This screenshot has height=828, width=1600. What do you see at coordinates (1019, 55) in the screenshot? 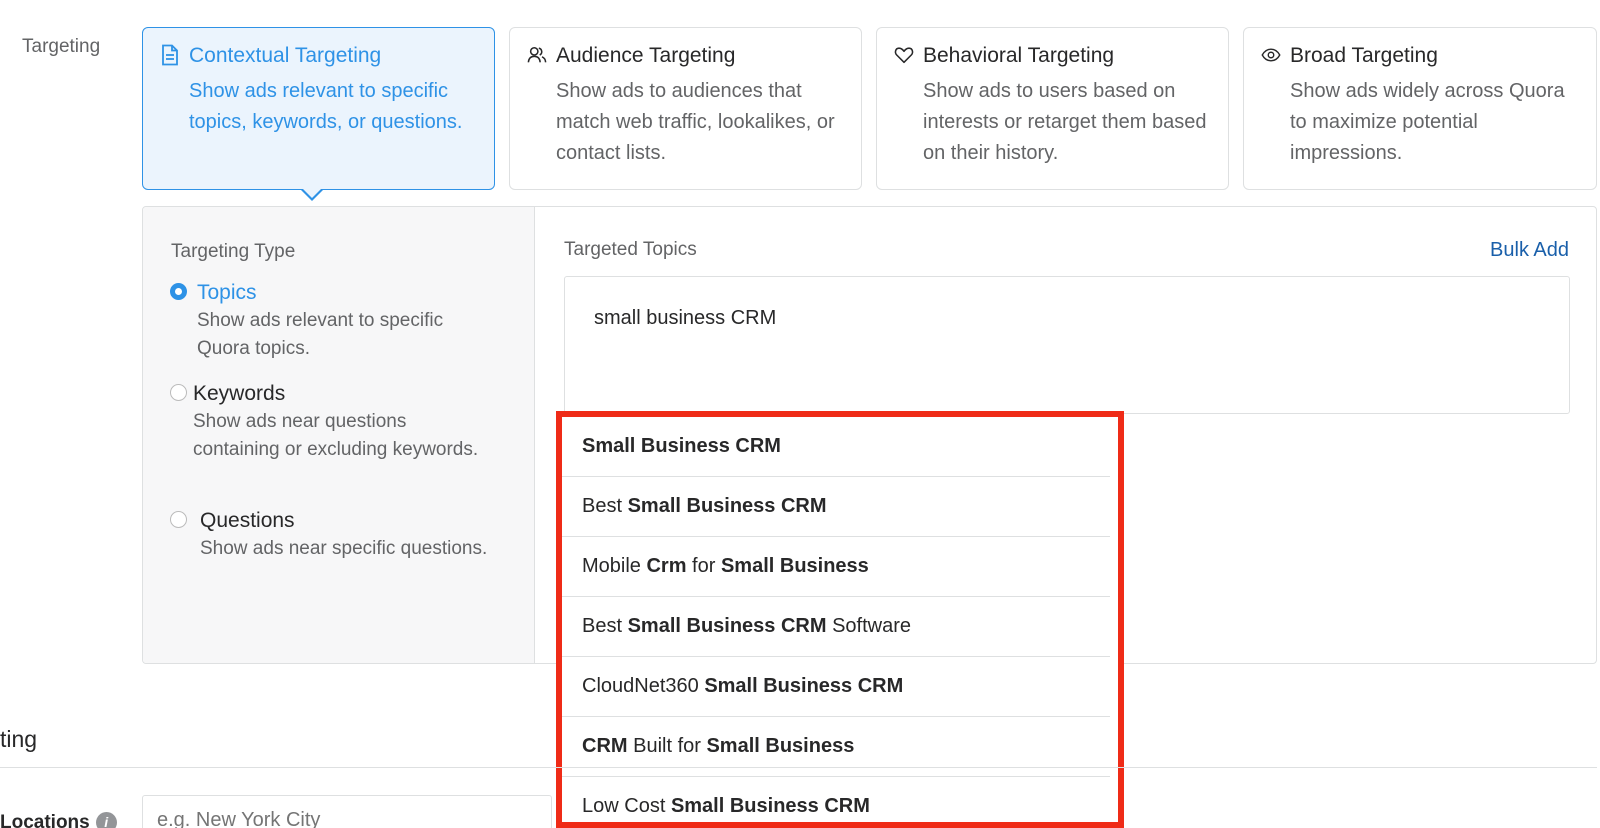
I see `card-title: Behavioral Targeting` at bounding box center [1019, 55].